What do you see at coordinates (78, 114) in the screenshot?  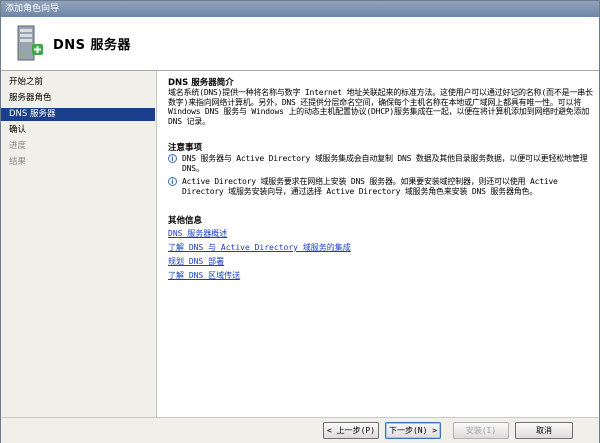 I see `sidebar-item-dns-server: DNS 服务器` at bounding box center [78, 114].